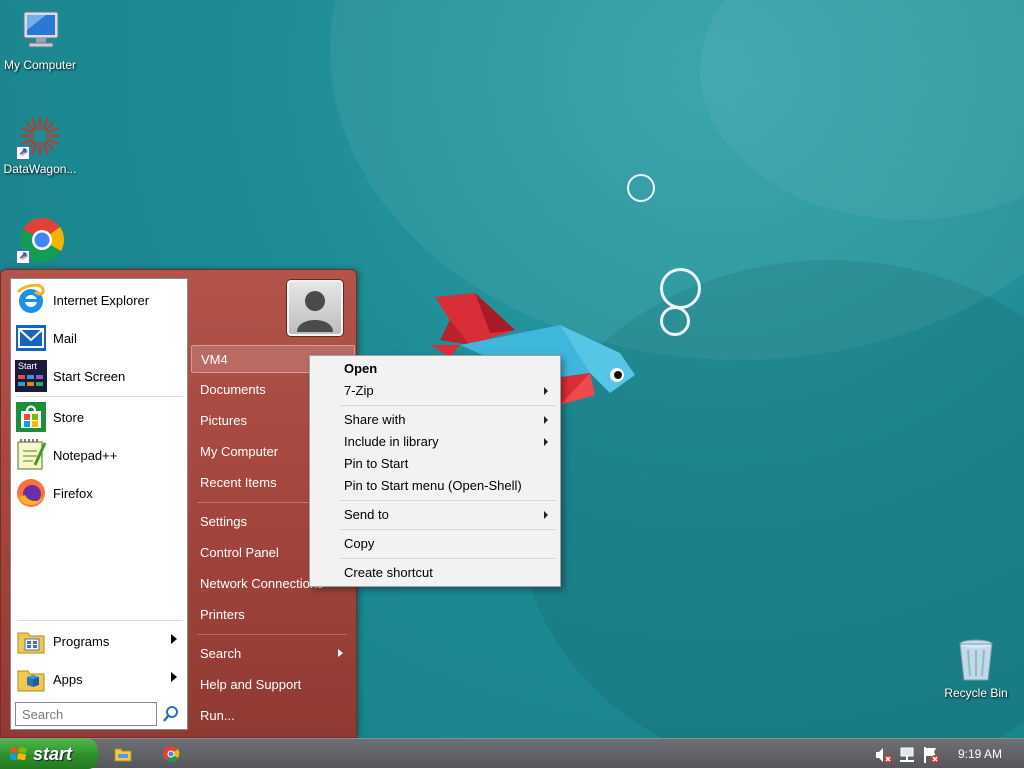  I want to click on context-item-label: Include in library, so click(391, 441).